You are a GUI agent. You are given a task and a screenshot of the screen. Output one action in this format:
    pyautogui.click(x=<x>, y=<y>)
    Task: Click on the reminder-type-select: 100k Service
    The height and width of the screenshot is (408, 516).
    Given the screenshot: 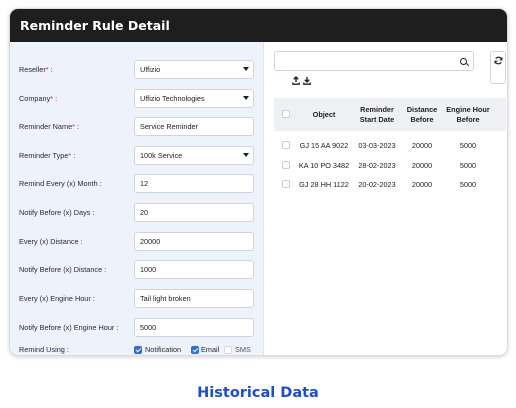 What is the action you would take?
    pyautogui.click(x=194, y=155)
    